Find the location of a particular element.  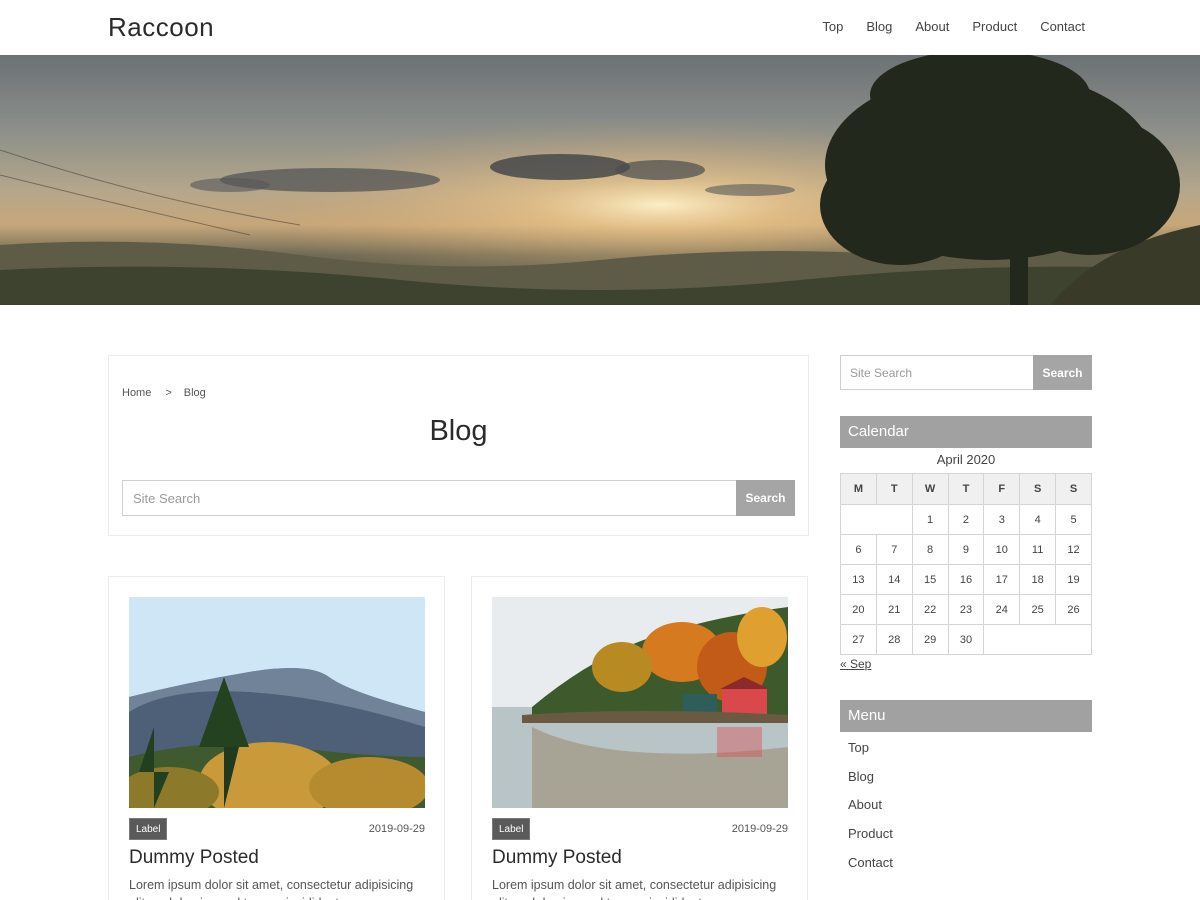

sidebar-search-input is located at coordinates (936, 372).